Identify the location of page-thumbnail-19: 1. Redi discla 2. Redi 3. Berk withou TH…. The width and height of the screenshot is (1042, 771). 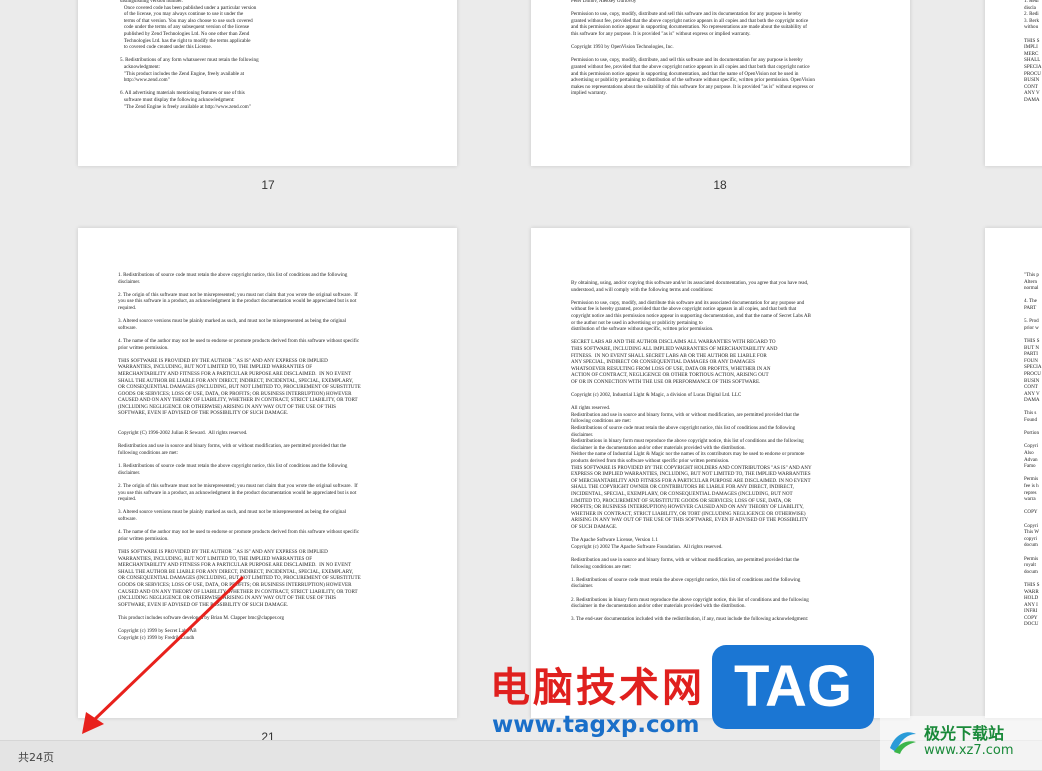
(1013, 83).